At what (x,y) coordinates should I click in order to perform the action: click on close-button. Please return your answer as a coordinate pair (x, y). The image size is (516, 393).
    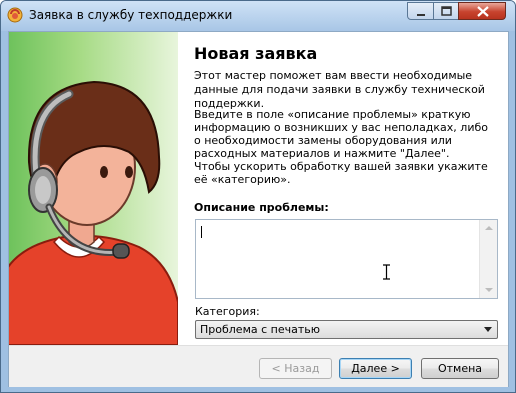
    Looking at the image, I should click on (482, 11).